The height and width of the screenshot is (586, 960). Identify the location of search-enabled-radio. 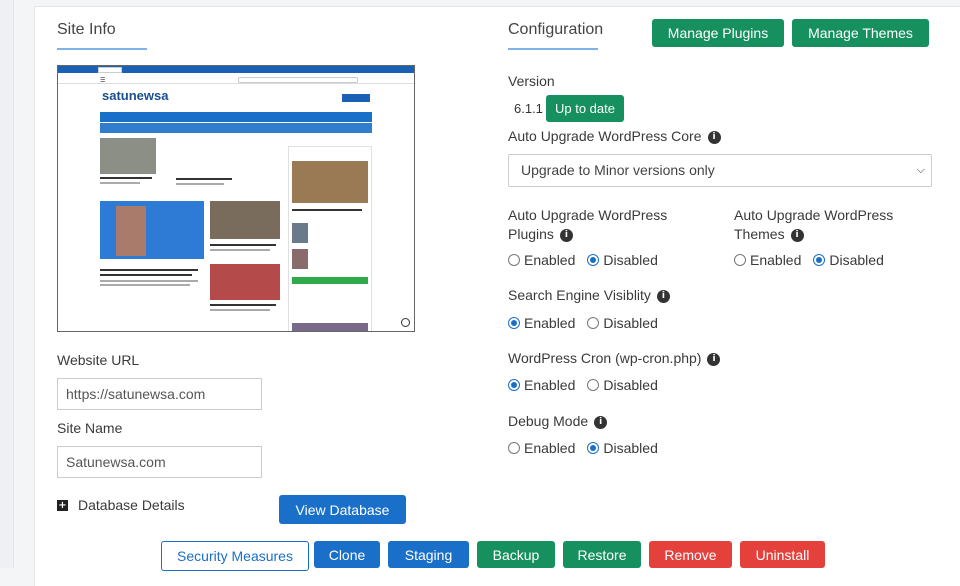
(514, 323).